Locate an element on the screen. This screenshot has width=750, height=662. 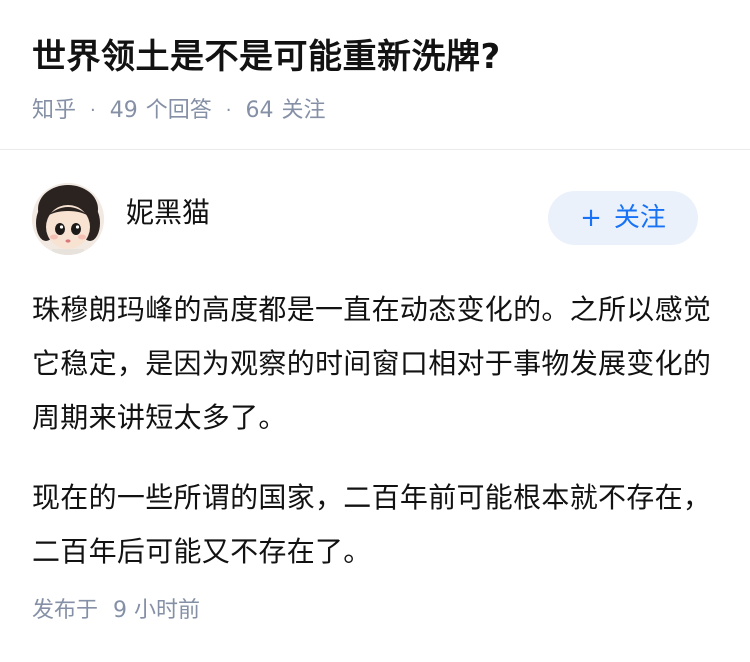
publish-time: 发布于 9 小时前 is located at coordinates (116, 611).